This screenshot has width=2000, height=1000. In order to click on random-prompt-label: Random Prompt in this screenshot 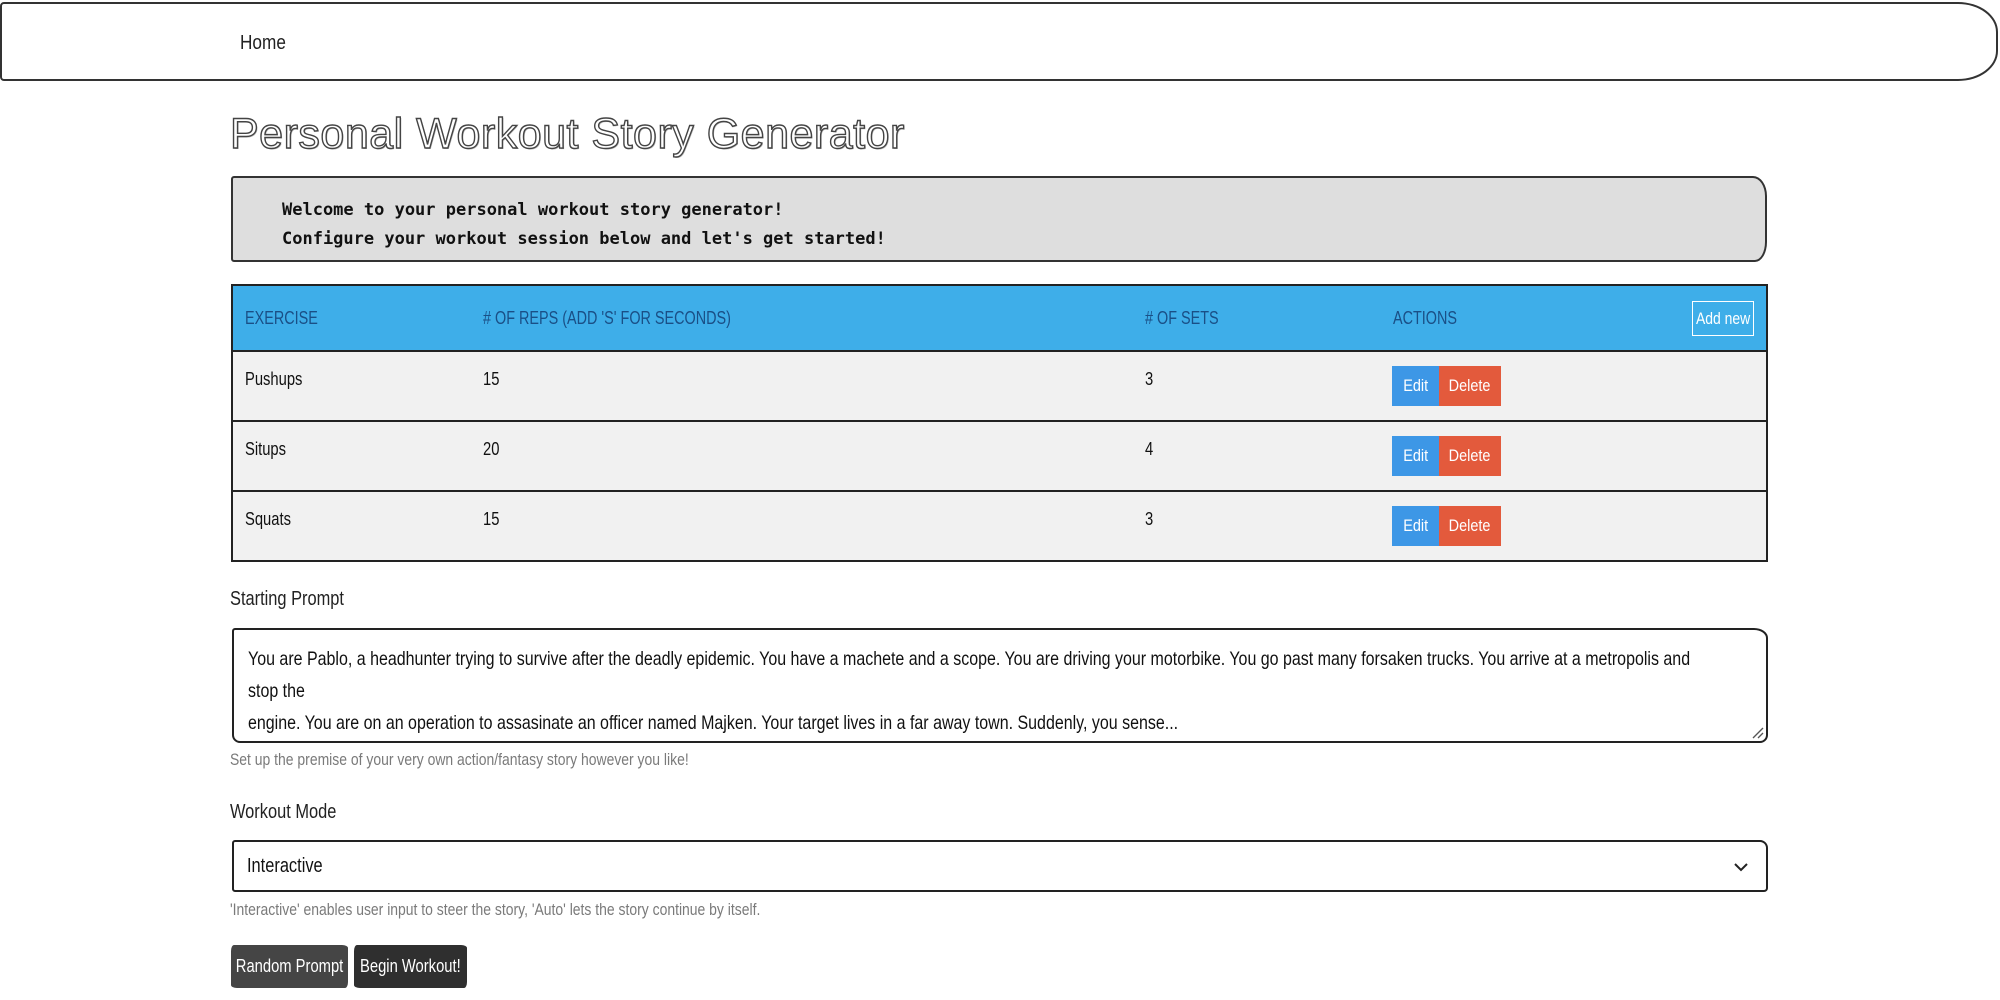, I will do `click(289, 966)`.